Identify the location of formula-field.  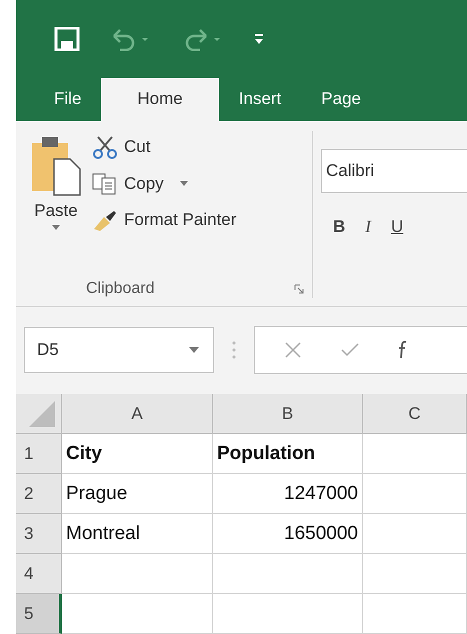
(360, 350).